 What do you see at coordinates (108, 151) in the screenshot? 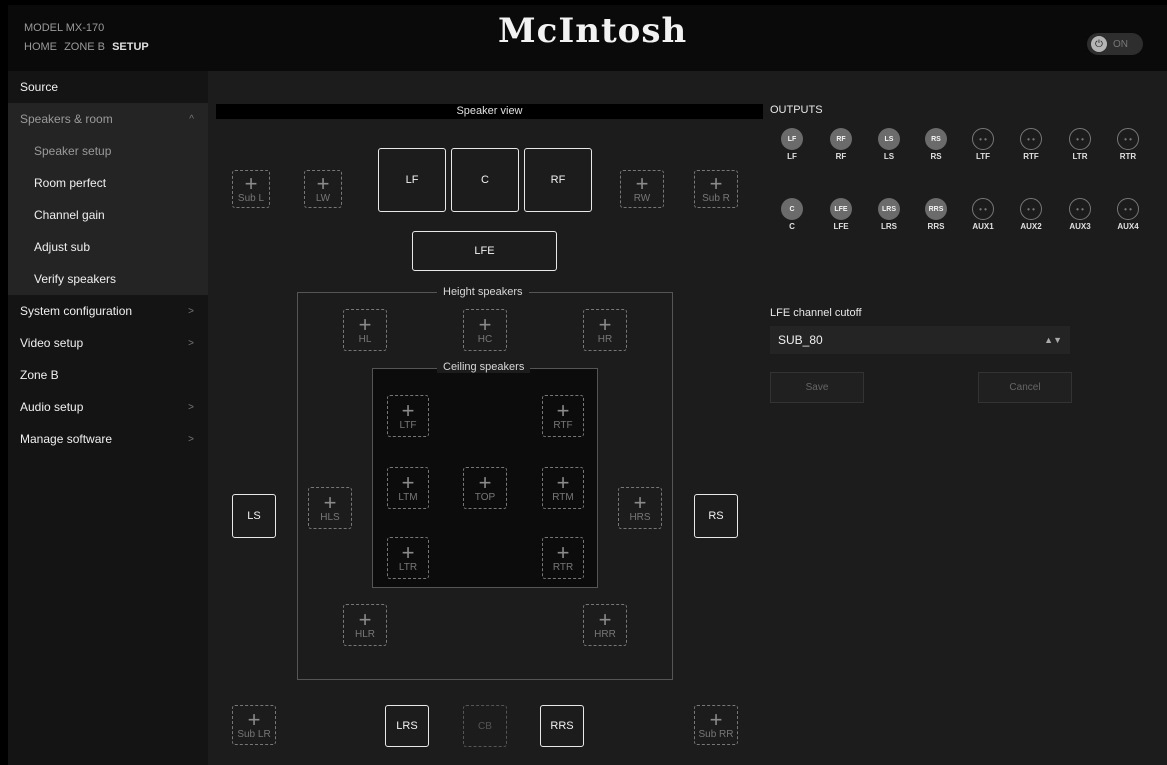
I see `sidebar-item-speaker-setup: Speaker setup` at bounding box center [108, 151].